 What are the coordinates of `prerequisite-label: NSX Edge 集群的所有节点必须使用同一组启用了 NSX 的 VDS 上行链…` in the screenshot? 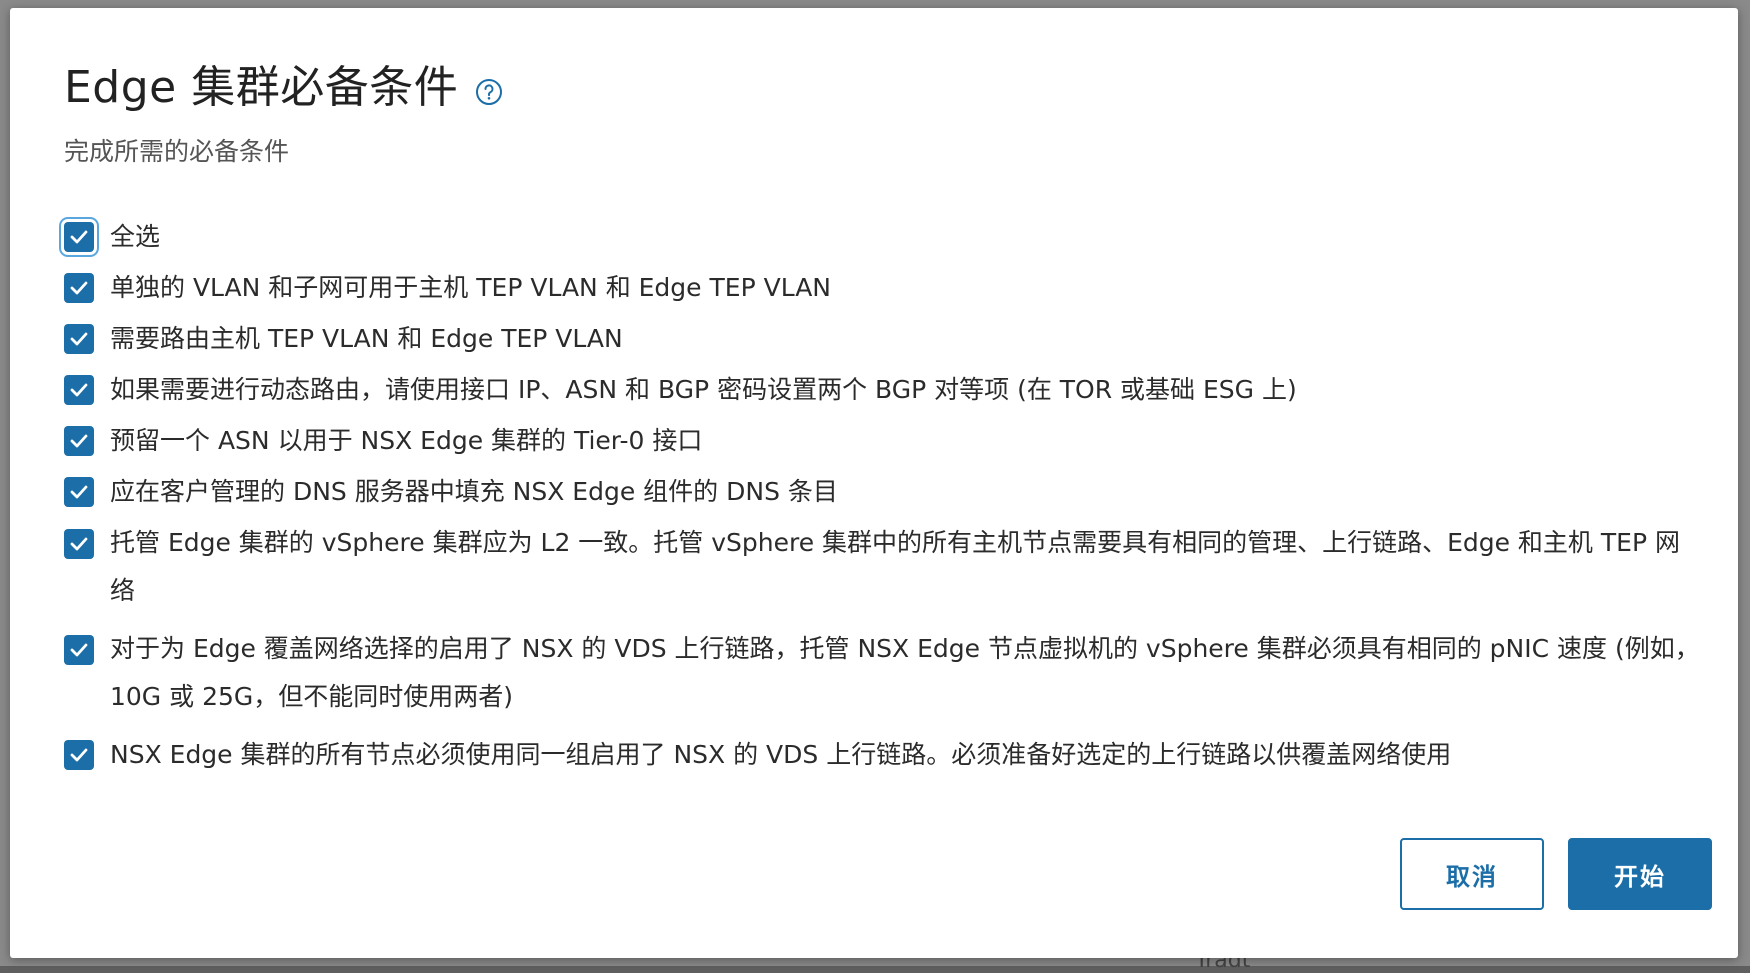 It's located at (781, 754).